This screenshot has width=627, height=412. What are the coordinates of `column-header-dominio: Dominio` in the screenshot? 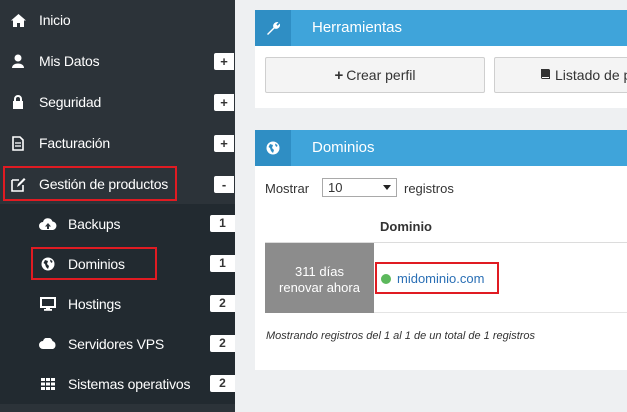 It's located at (406, 226).